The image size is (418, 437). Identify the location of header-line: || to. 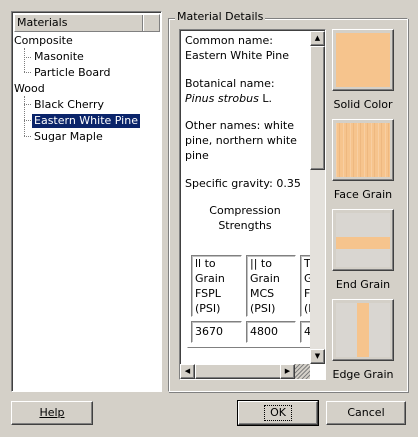
(261, 263).